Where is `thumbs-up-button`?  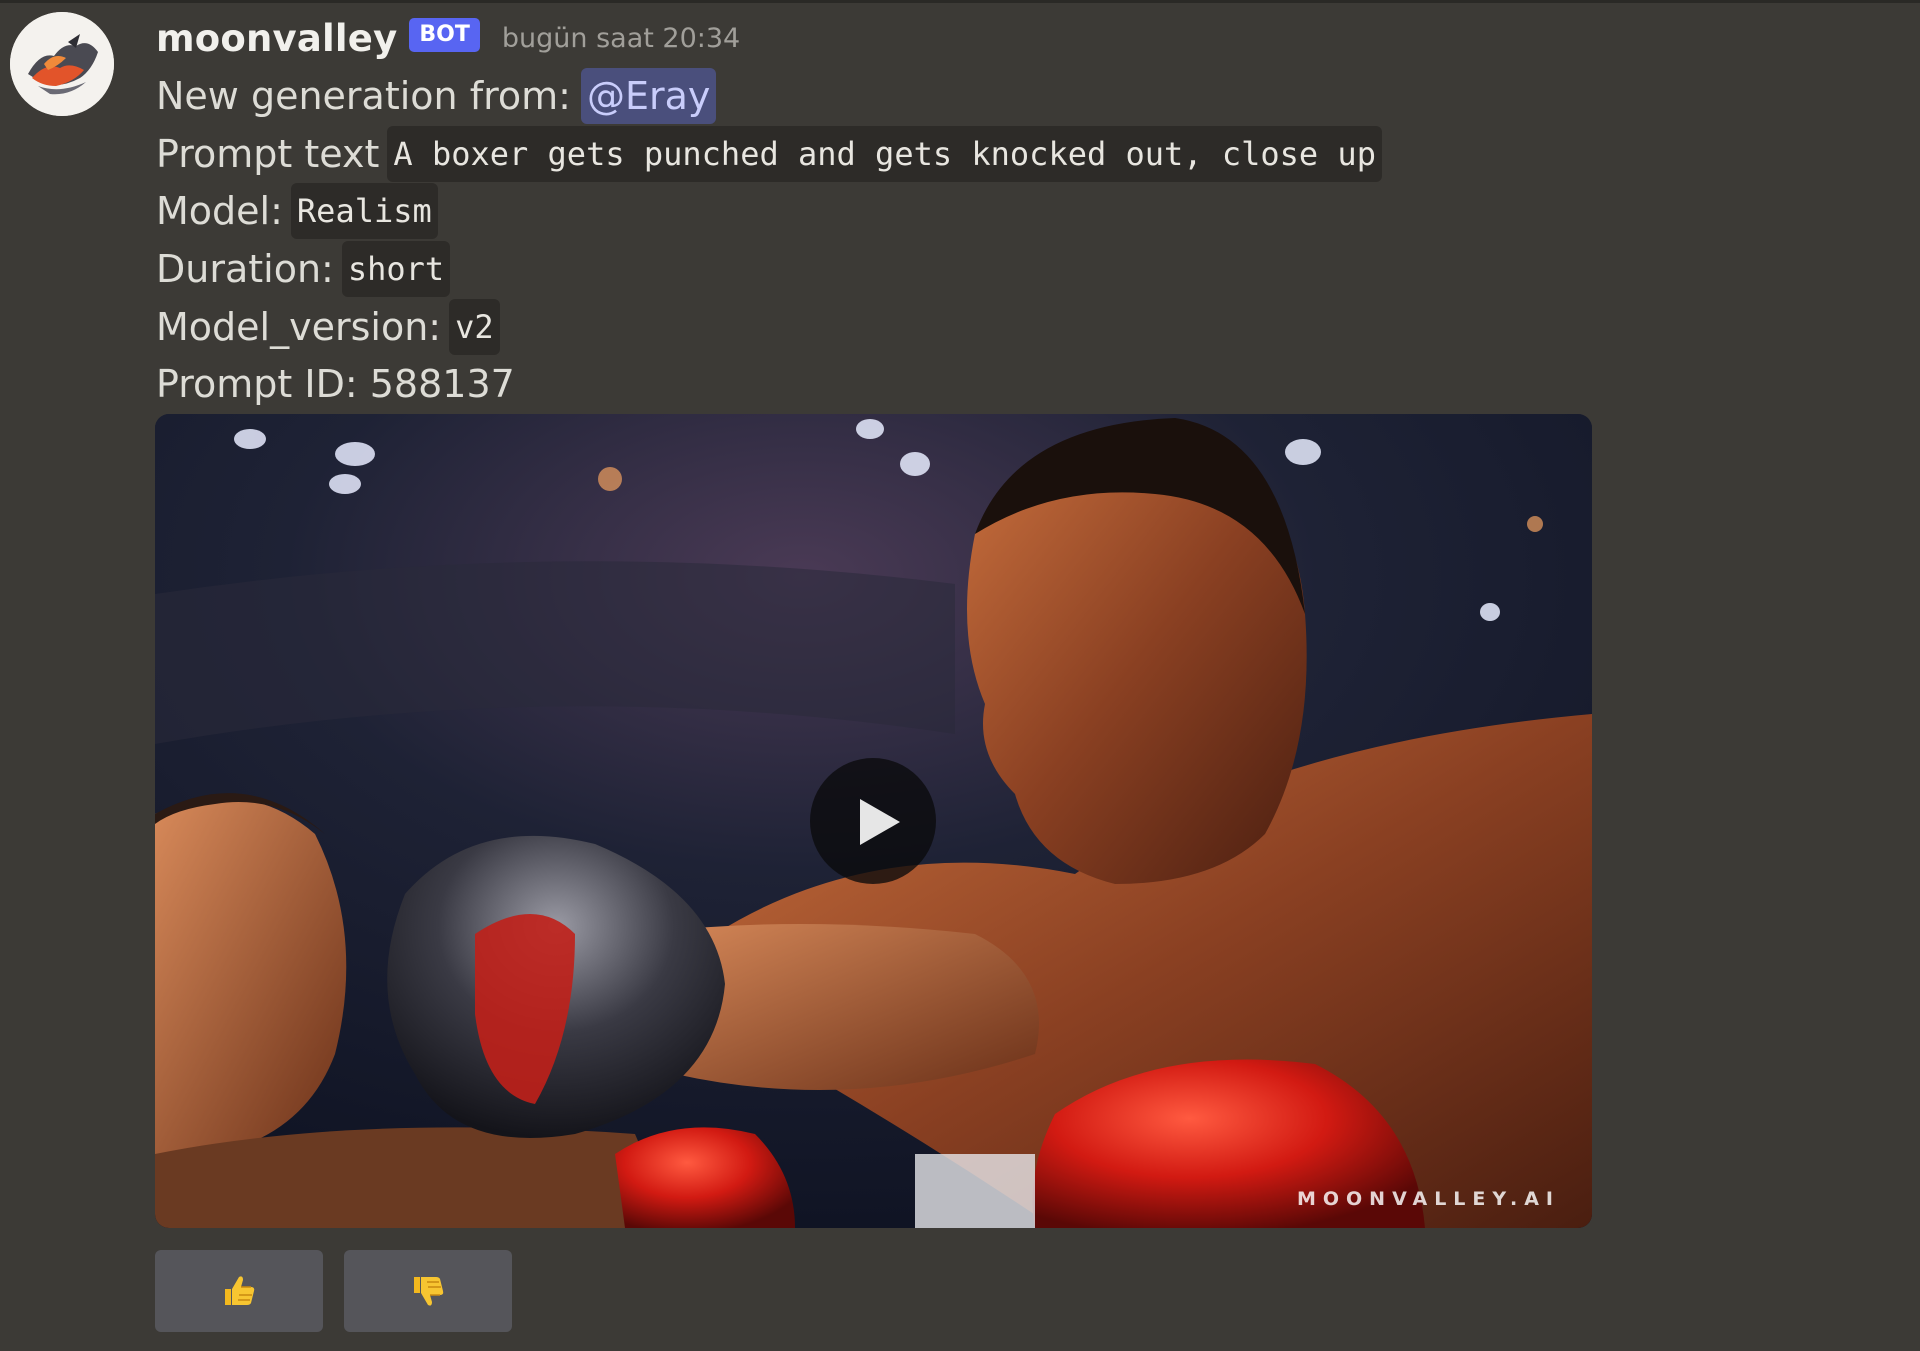
thumbs-up-button is located at coordinates (239, 1291).